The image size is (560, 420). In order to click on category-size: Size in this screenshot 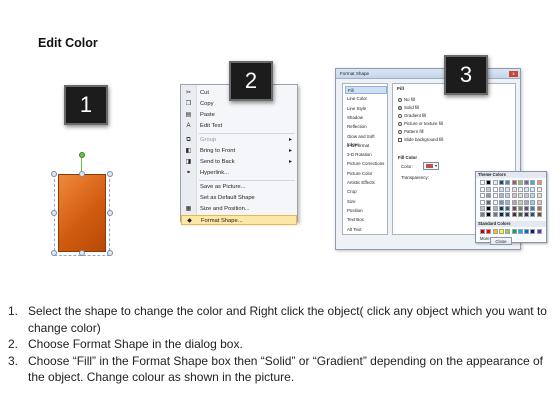, I will do `click(366, 202)`.